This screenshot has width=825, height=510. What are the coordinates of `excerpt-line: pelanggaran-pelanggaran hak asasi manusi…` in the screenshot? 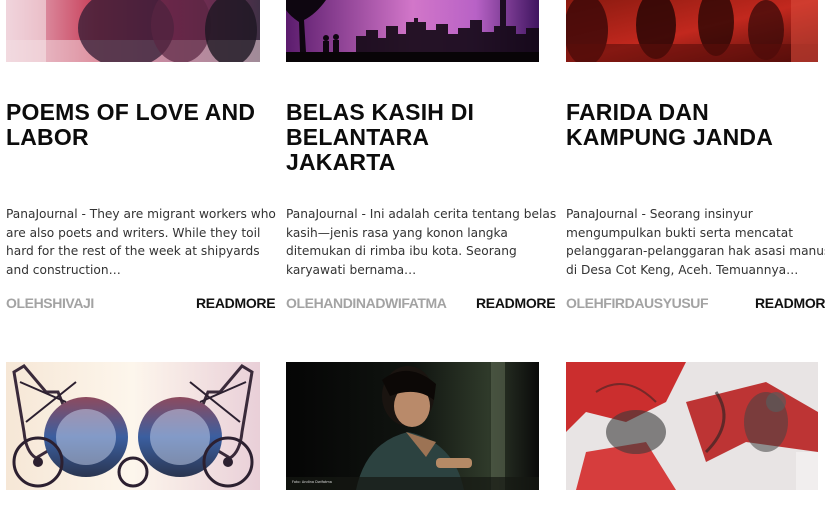 It's located at (695, 251).